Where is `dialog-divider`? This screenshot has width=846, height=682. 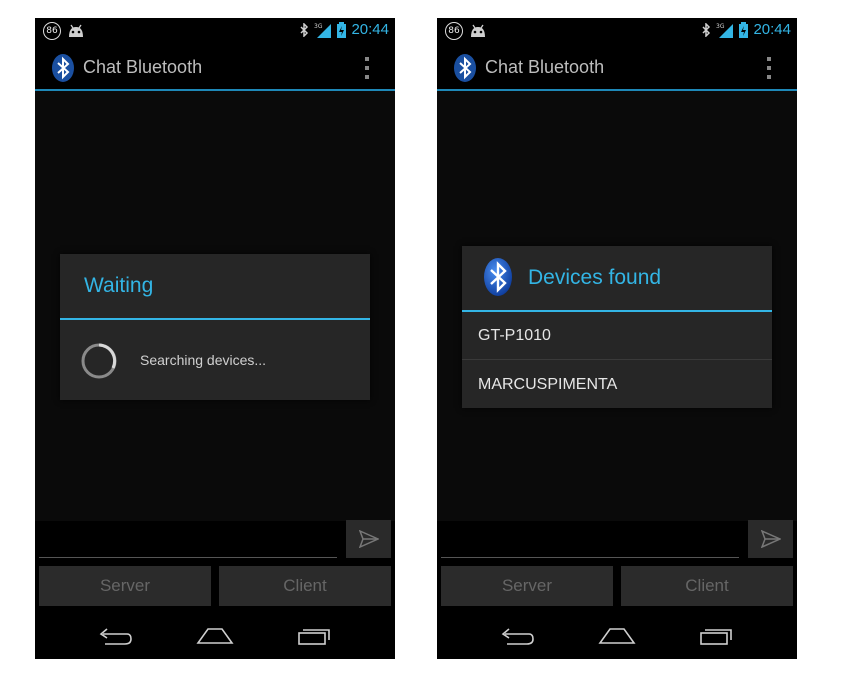 dialog-divider is located at coordinates (215, 319).